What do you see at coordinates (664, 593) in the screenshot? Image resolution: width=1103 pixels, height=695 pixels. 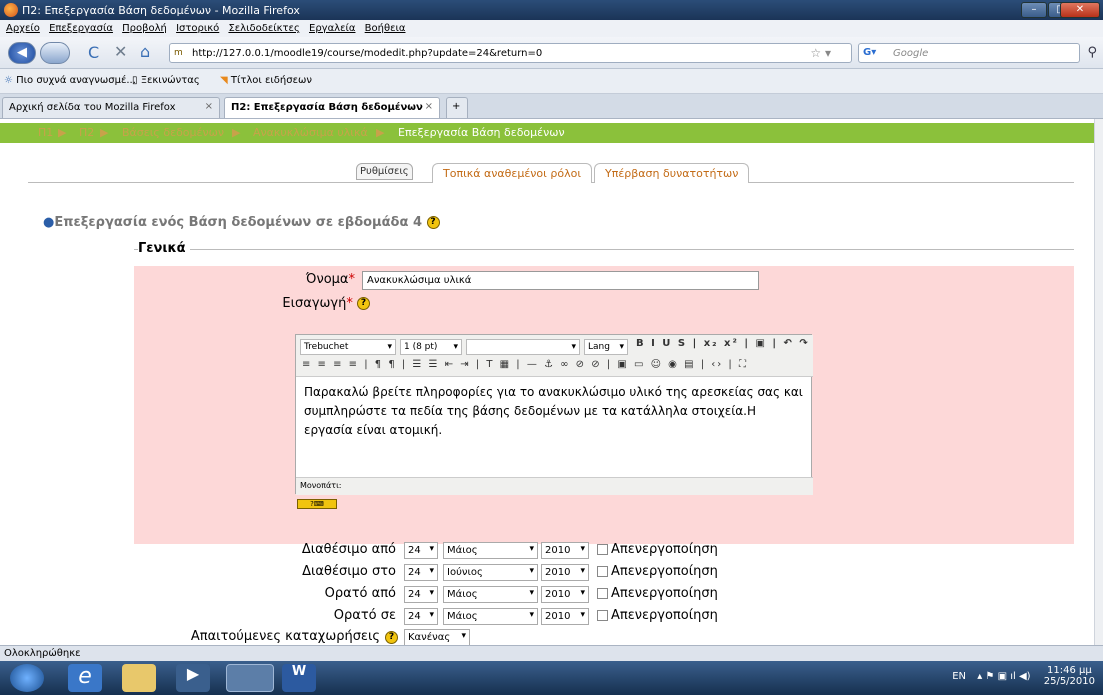 I see `visible-from-disable-label: Απενεργοποίηση` at bounding box center [664, 593].